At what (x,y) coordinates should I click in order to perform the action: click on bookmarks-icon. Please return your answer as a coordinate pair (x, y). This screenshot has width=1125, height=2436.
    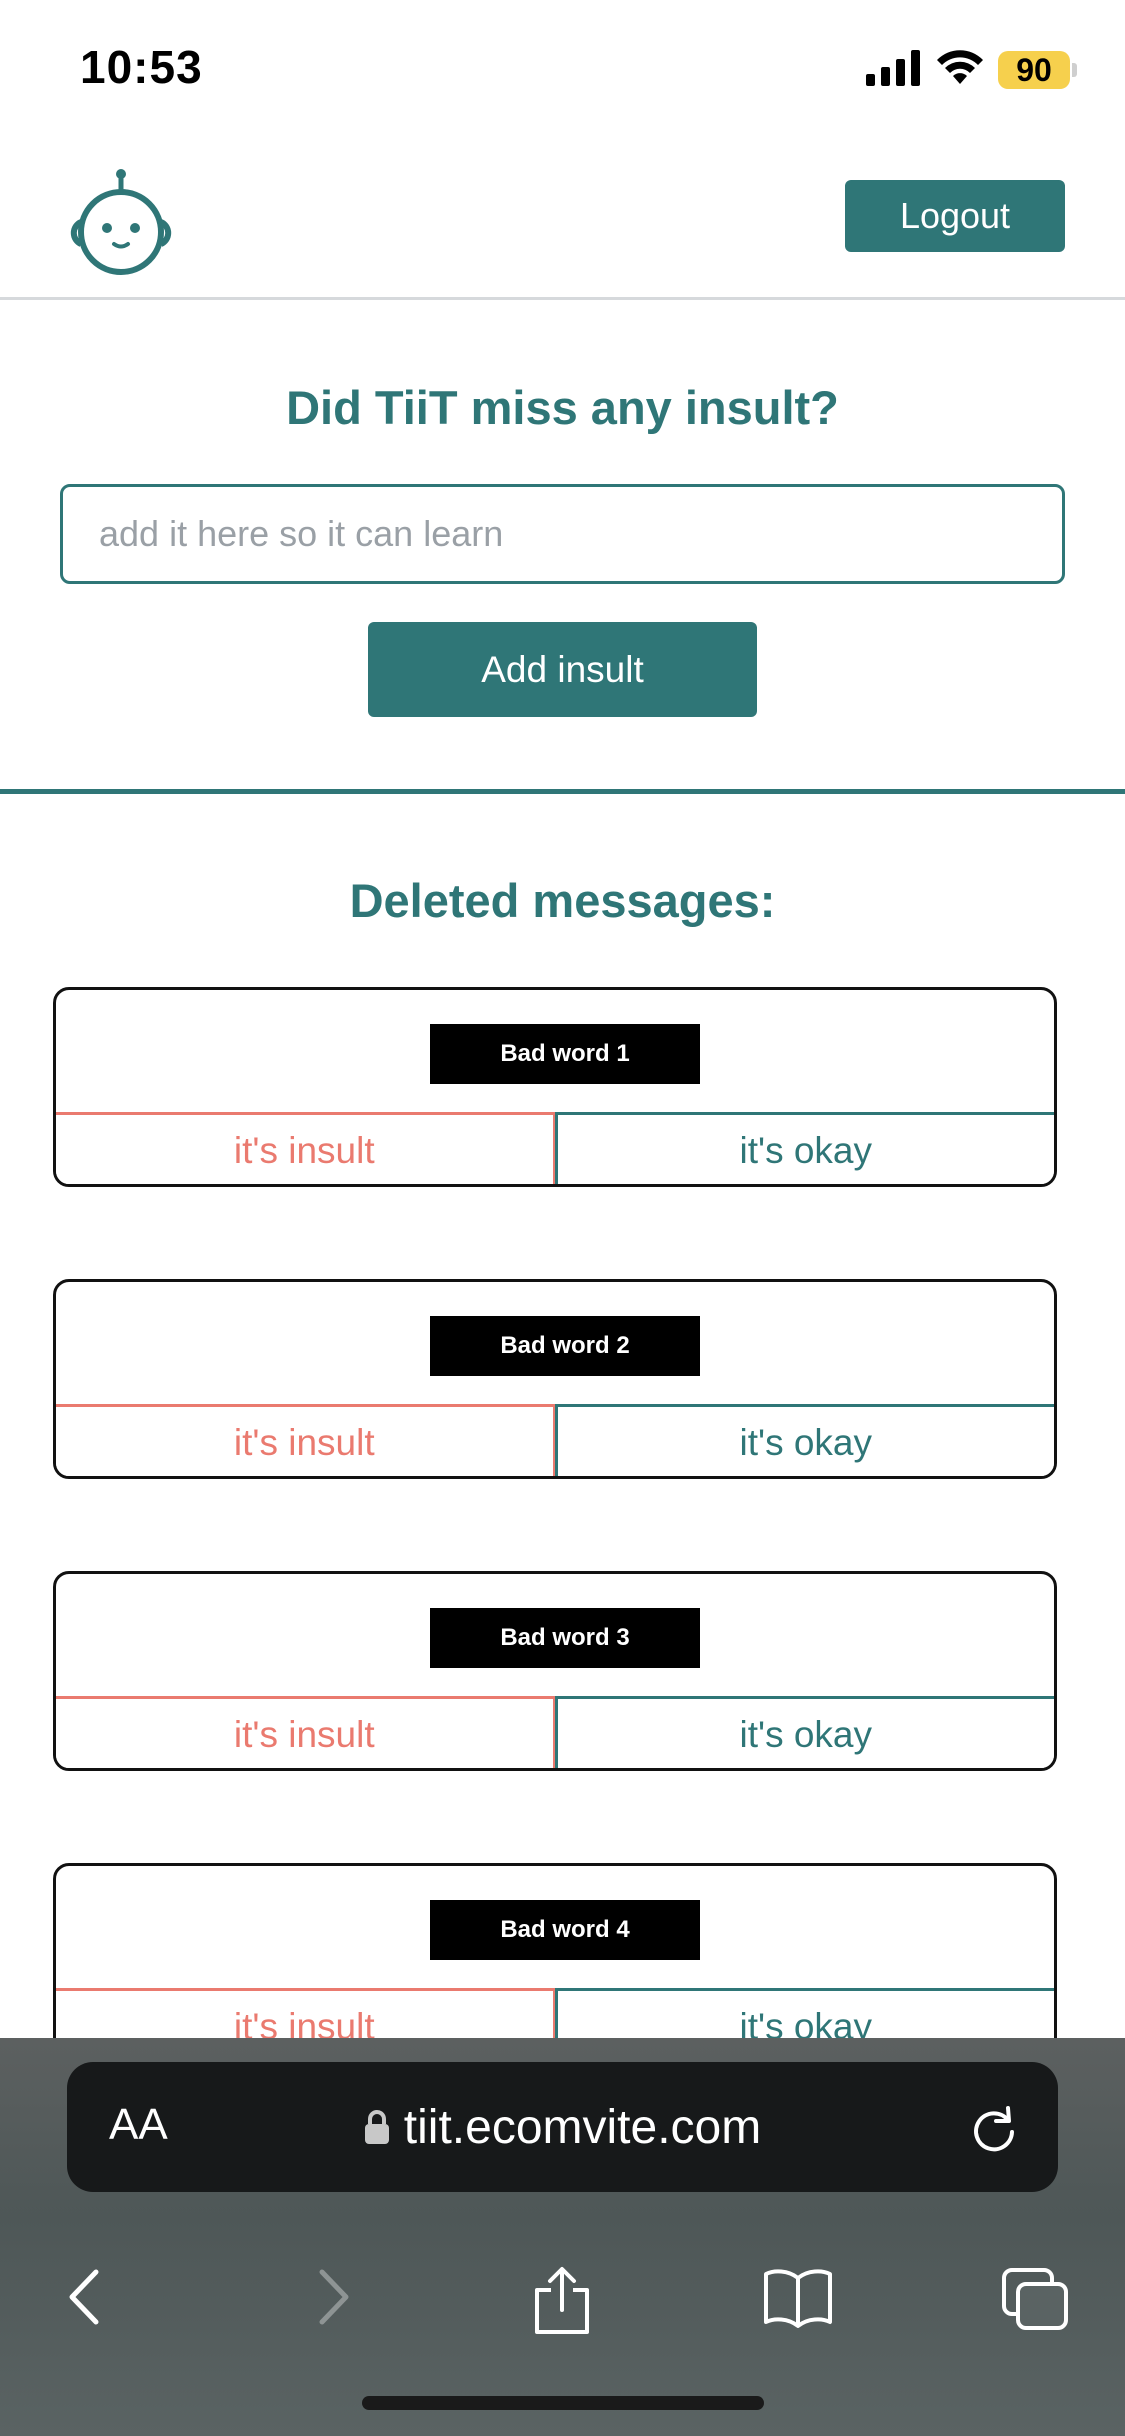
    Looking at the image, I should click on (797, 2297).